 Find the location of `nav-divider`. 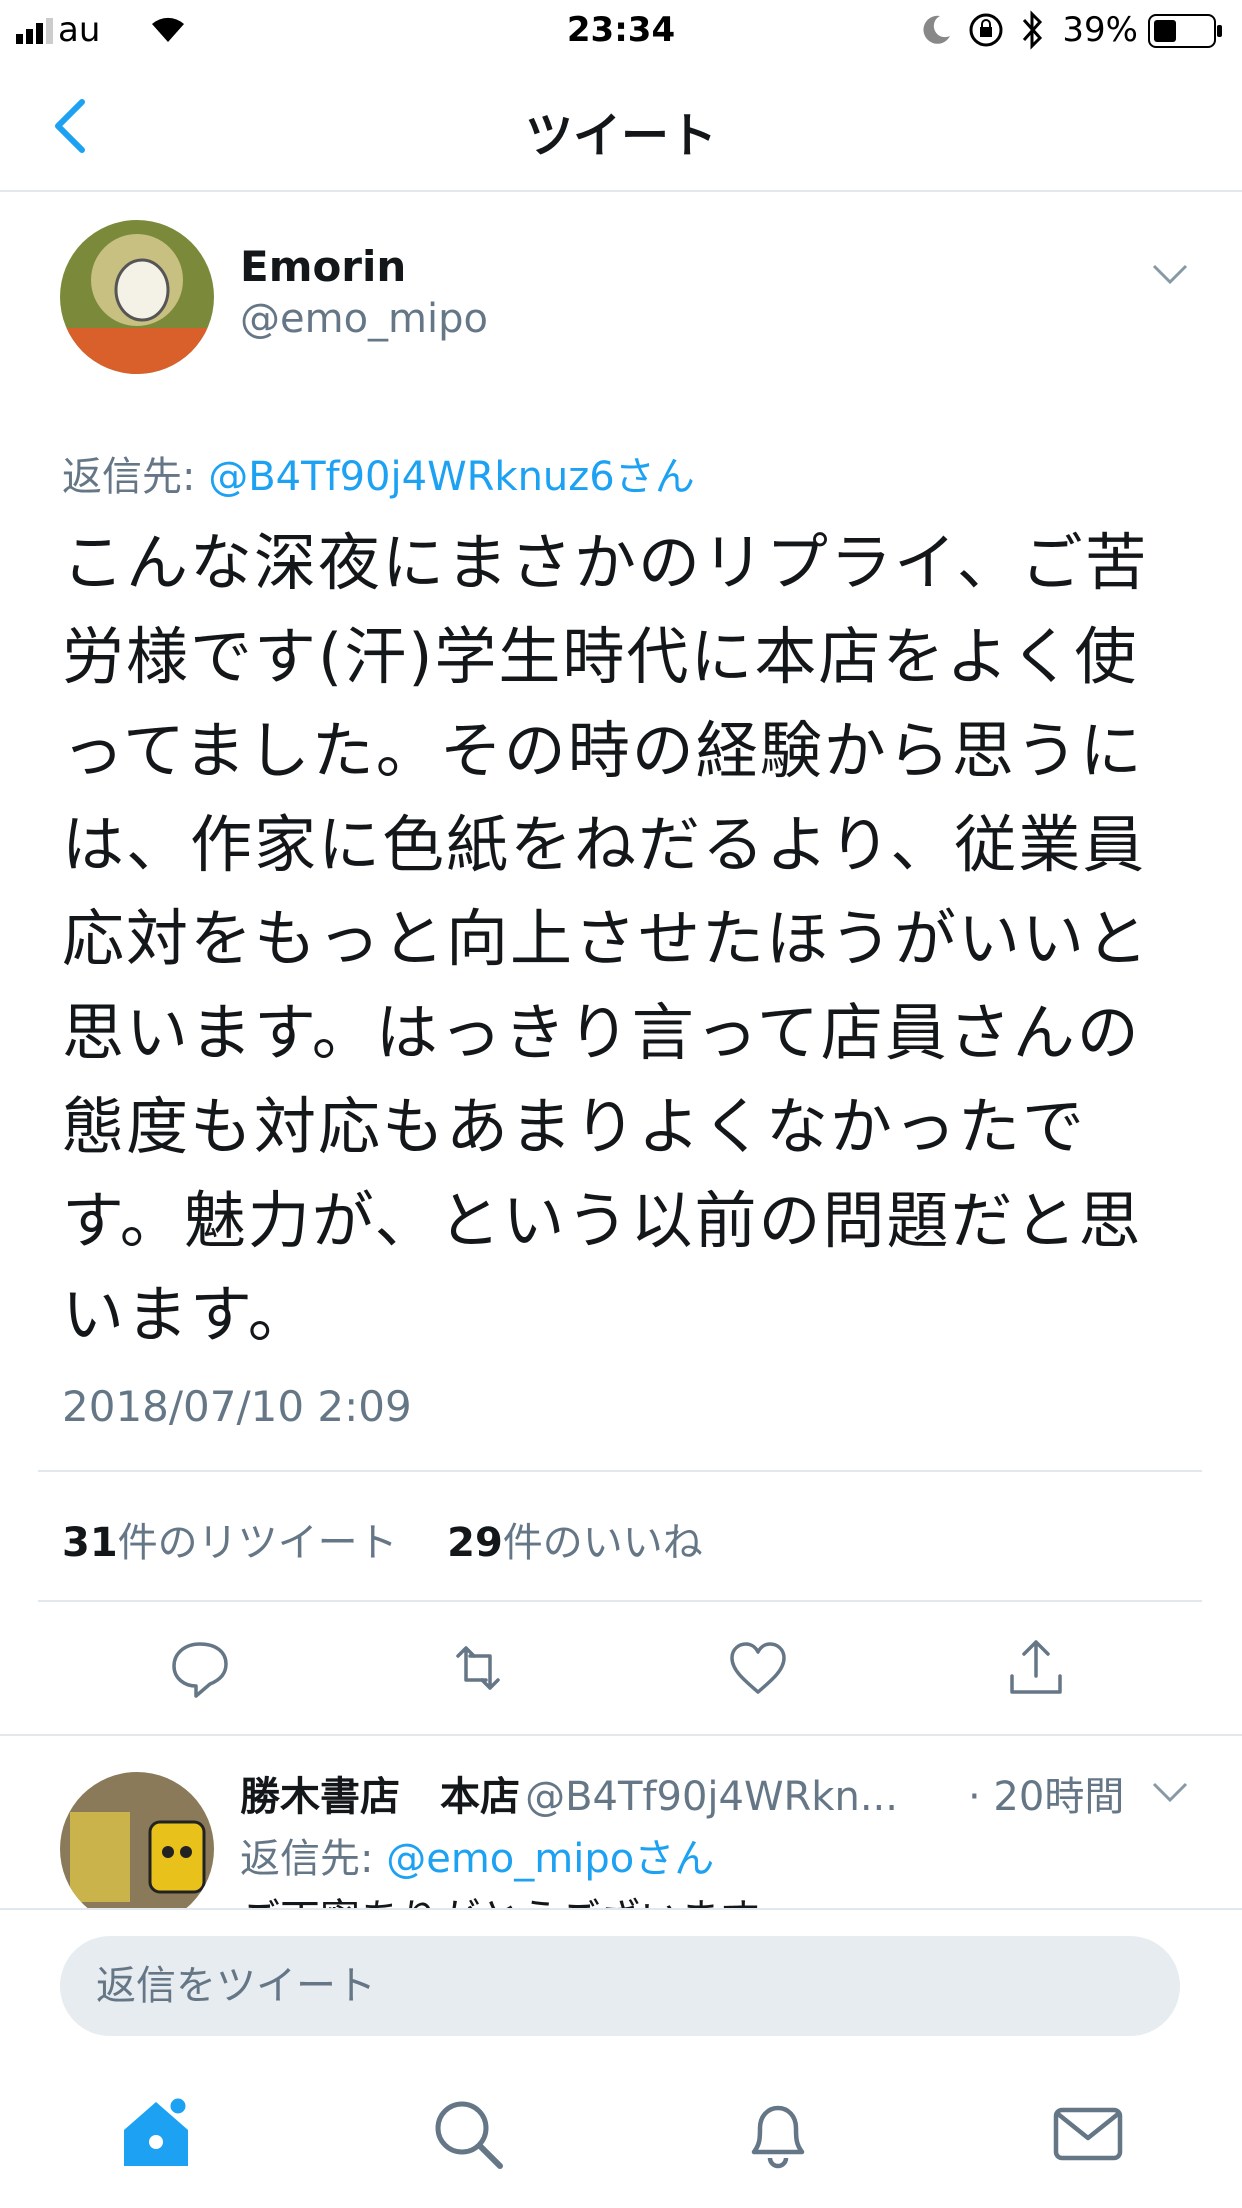

nav-divider is located at coordinates (621, 191).